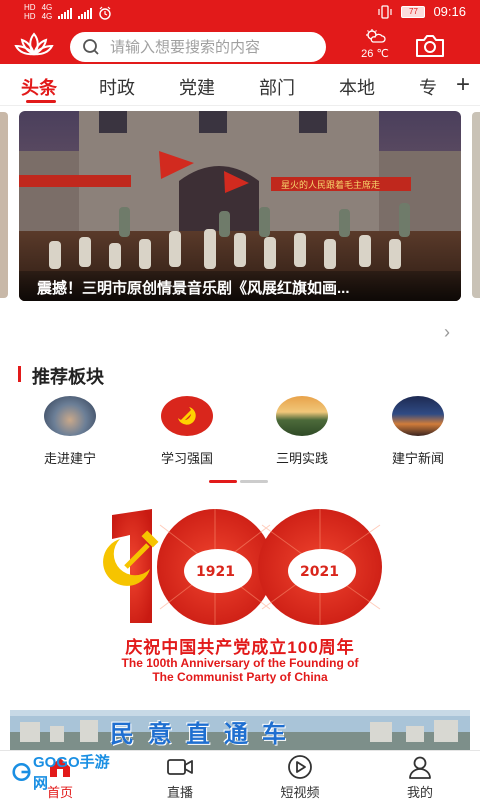 This screenshot has height=800, width=480. What do you see at coordinates (476, 205) in the screenshot?
I see `carousel-next-peek` at bounding box center [476, 205].